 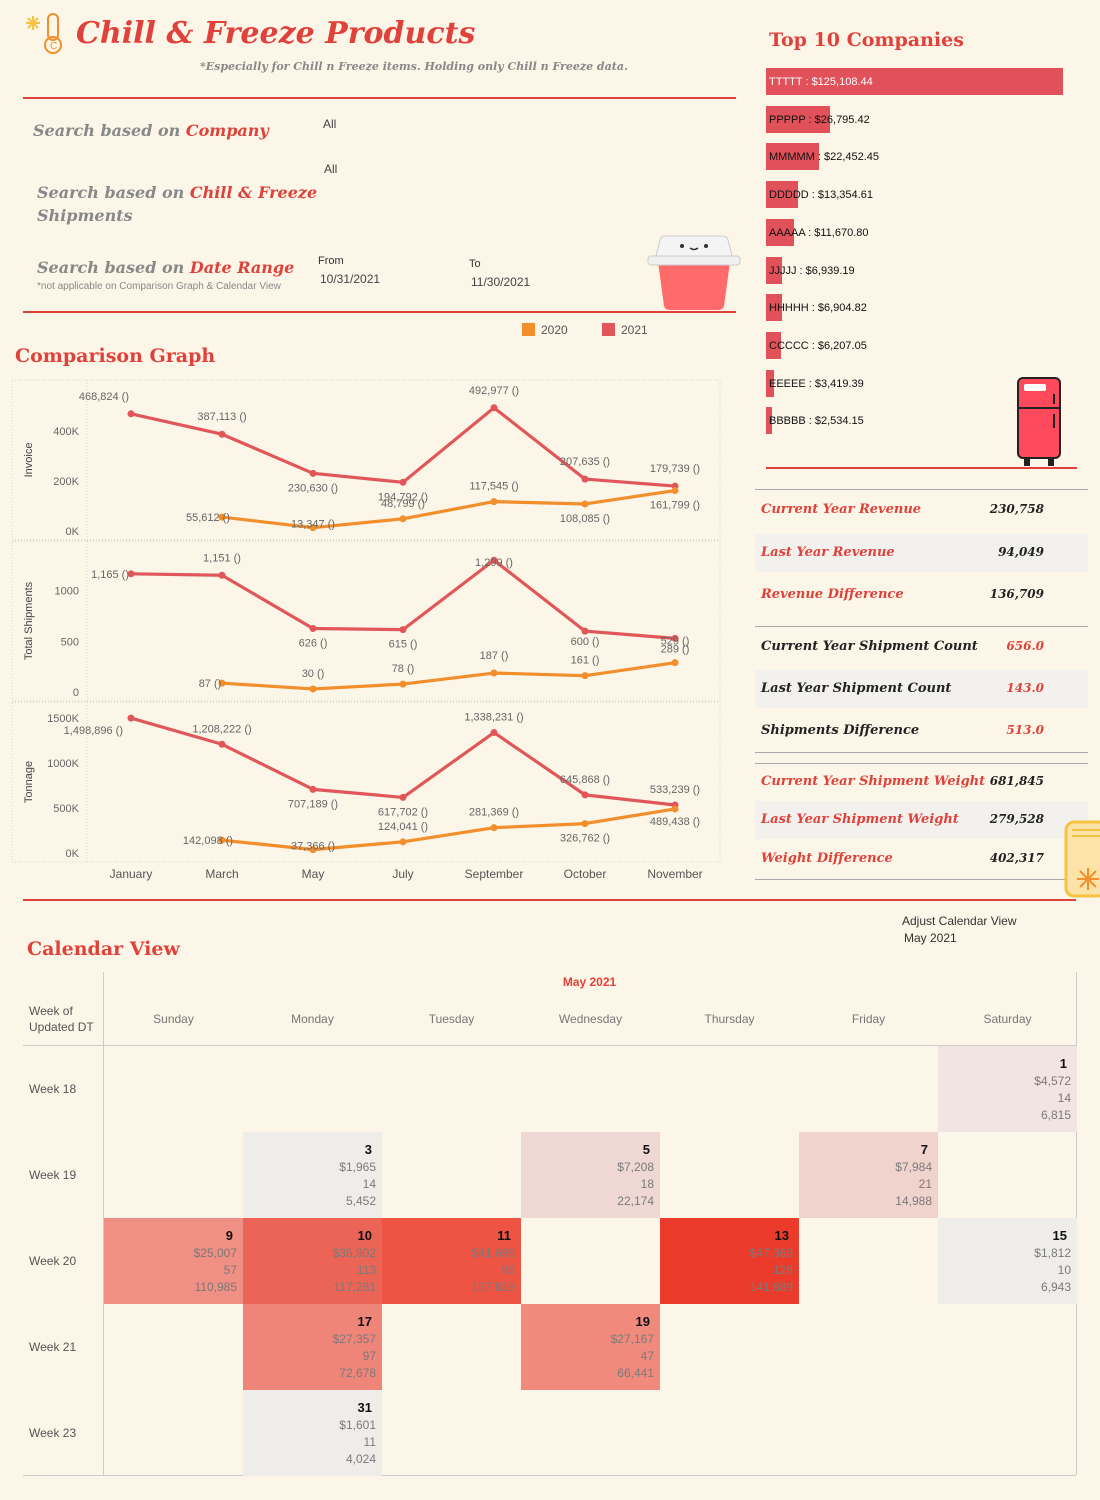 What do you see at coordinates (364, 1321) in the screenshot?
I see `calendar-day-number: 17` at bounding box center [364, 1321].